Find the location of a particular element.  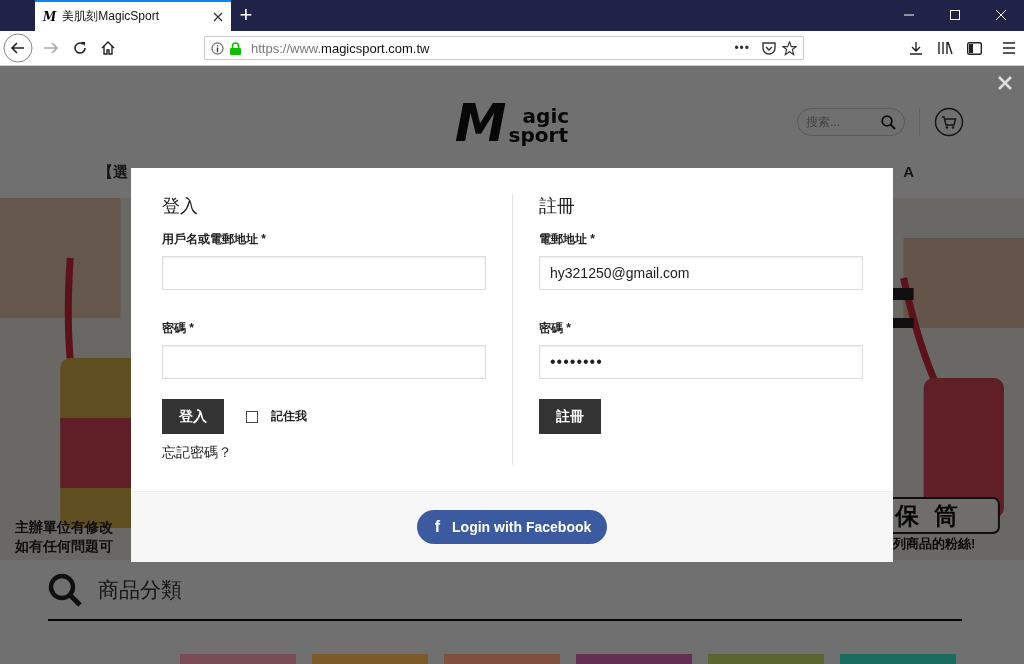

field-label: 電郵地址 * is located at coordinates (567, 239).